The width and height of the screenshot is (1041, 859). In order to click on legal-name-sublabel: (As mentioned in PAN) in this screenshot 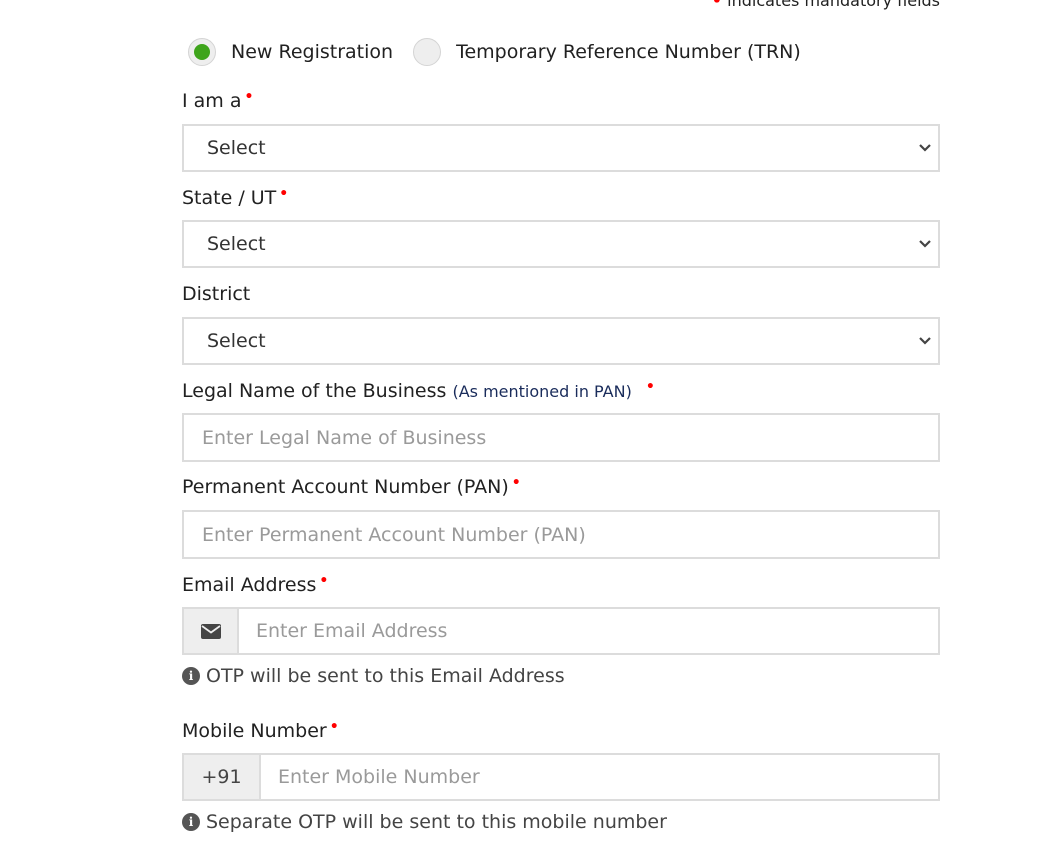, I will do `click(542, 391)`.